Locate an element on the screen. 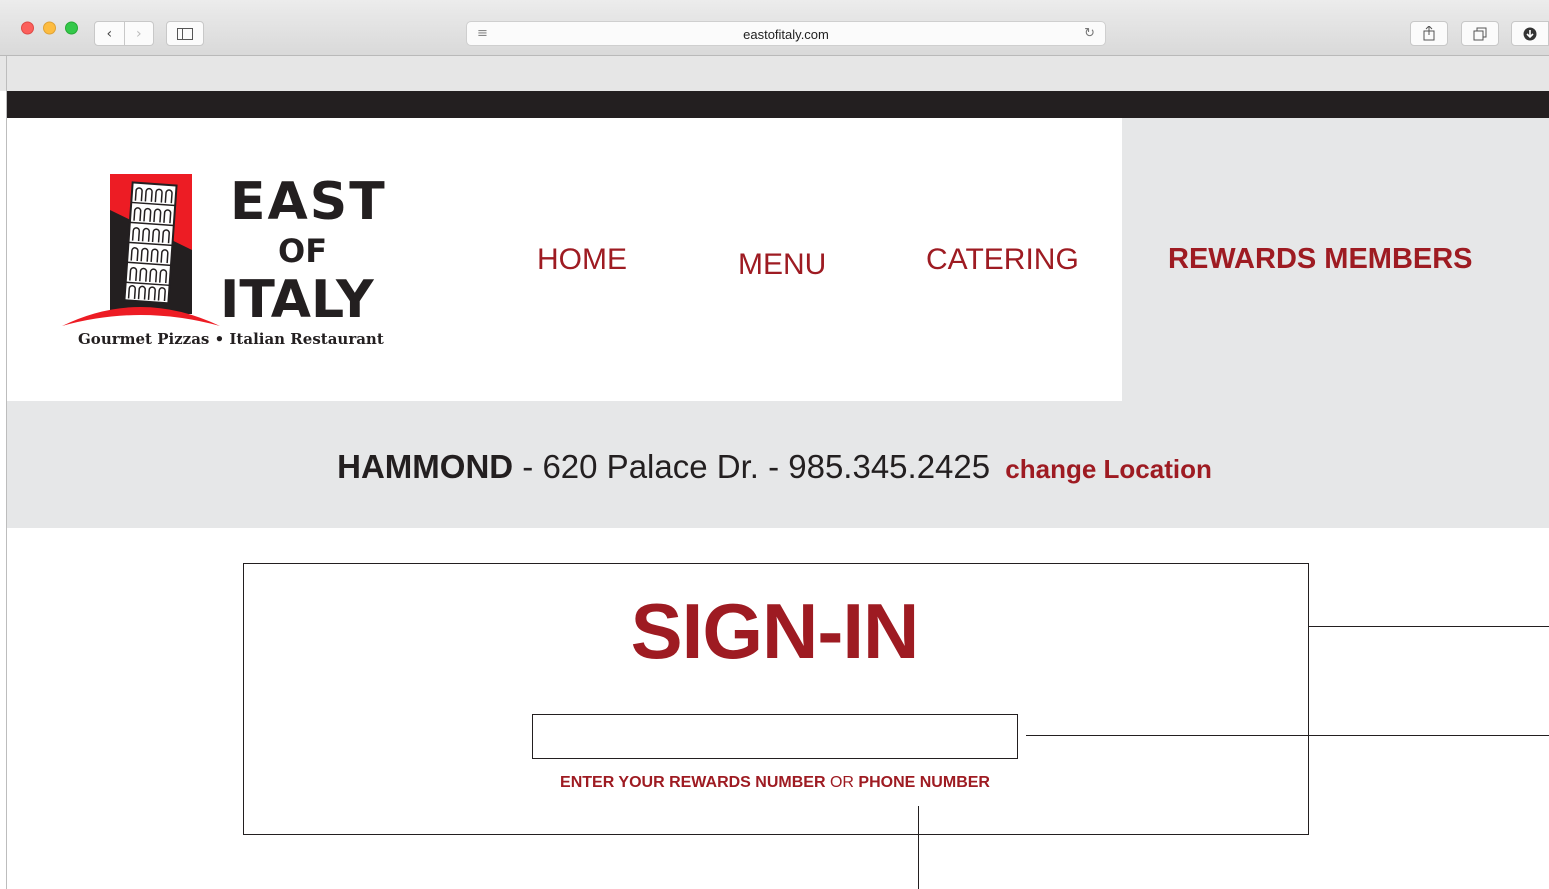 This screenshot has width=1549, height=889. share-icon is located at coordinates (1429, 33).